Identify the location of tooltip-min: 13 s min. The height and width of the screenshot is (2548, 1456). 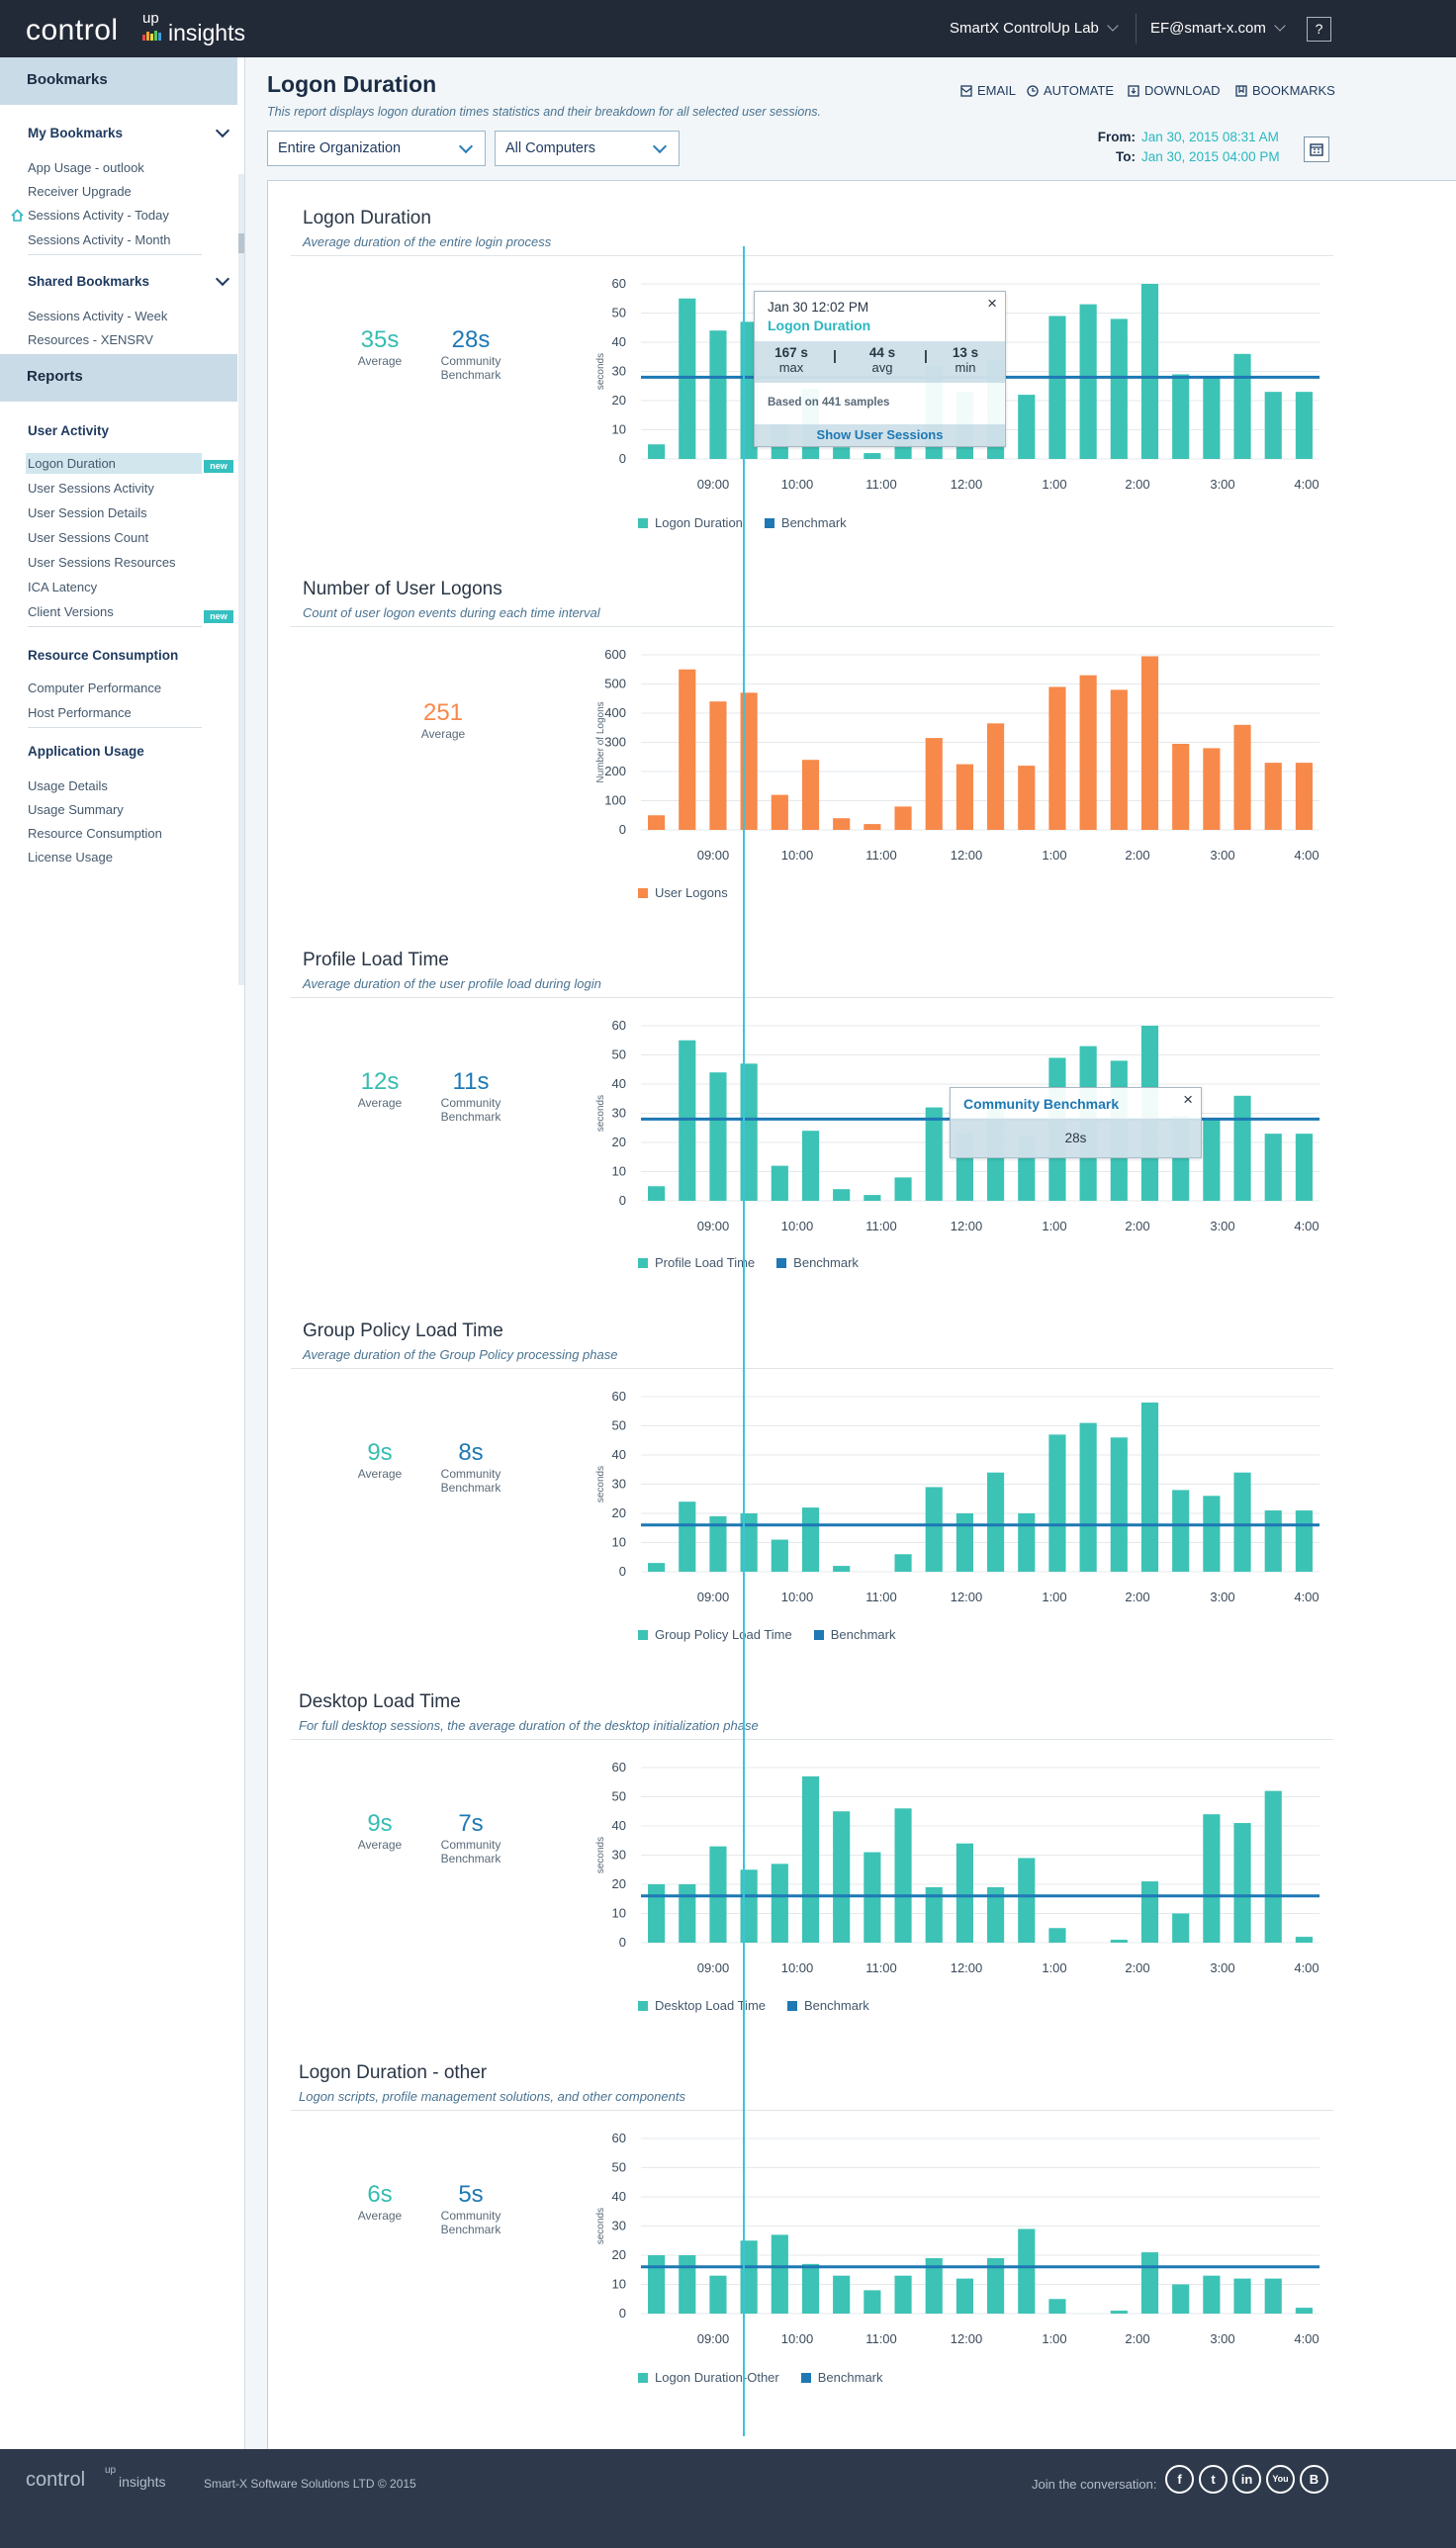
(965, 360).